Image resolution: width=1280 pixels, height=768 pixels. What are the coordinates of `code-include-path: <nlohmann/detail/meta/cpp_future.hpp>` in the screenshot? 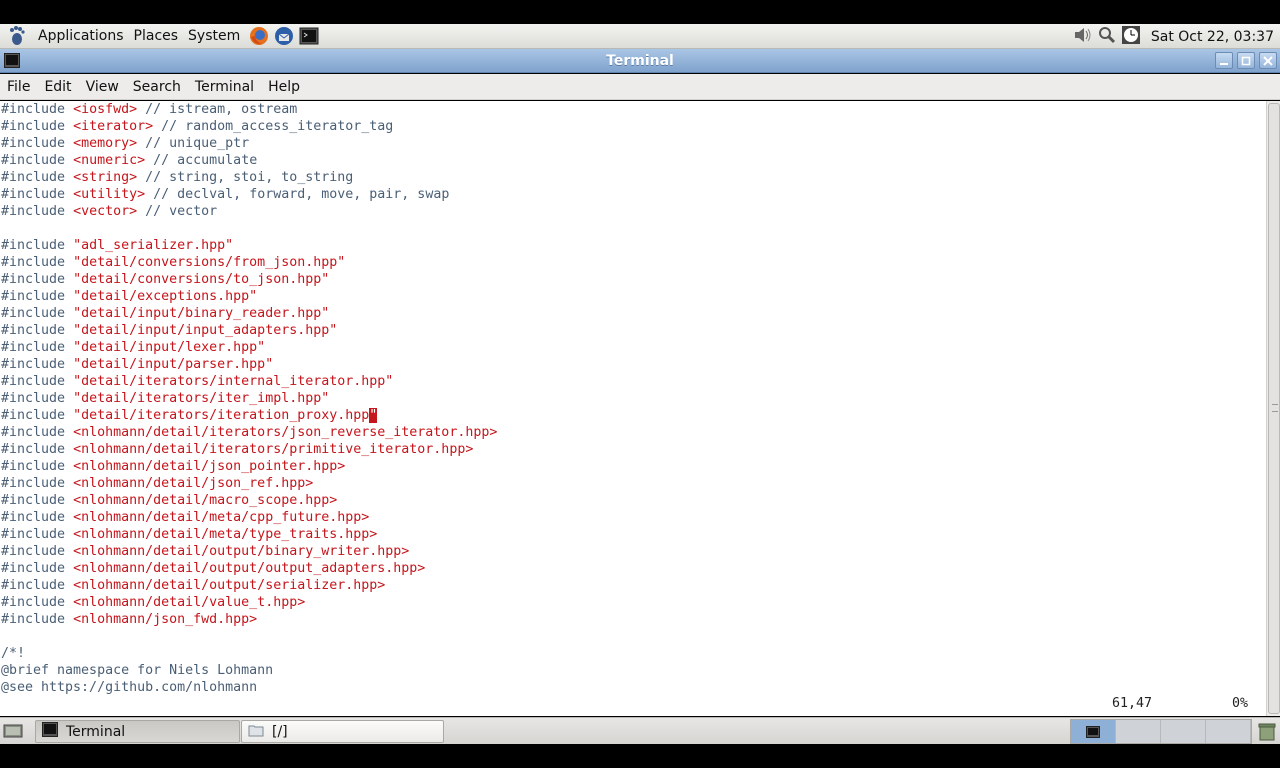 It's located at (221, 517).